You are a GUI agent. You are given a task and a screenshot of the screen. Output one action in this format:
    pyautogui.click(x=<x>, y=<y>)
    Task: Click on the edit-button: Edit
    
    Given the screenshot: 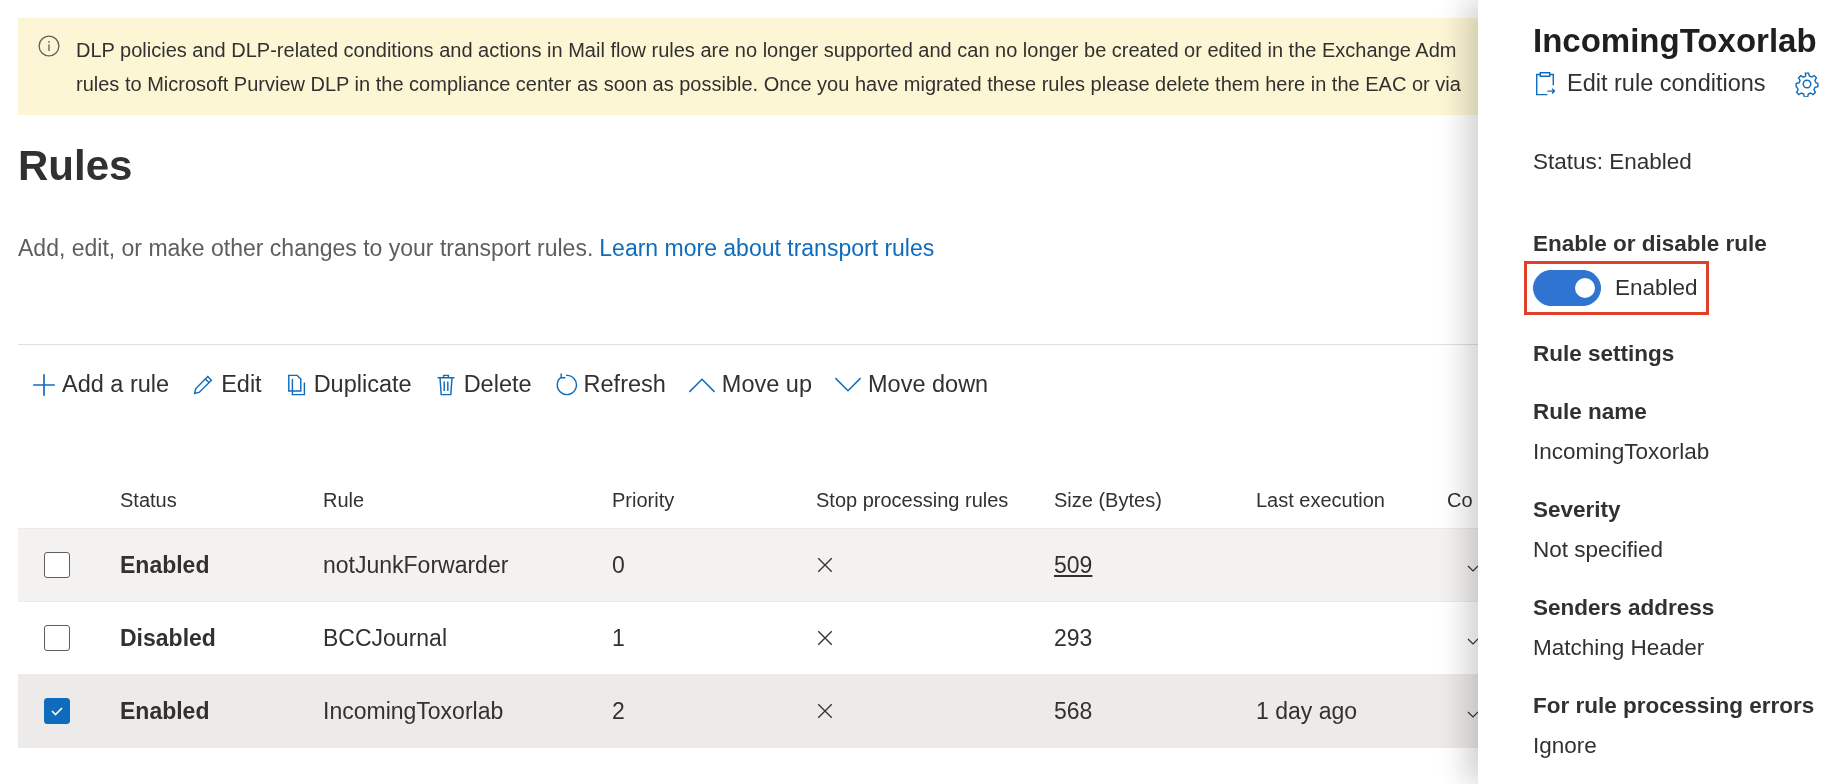 What is the action you would take?
    pyautogui.click(x=226, y=385)
    